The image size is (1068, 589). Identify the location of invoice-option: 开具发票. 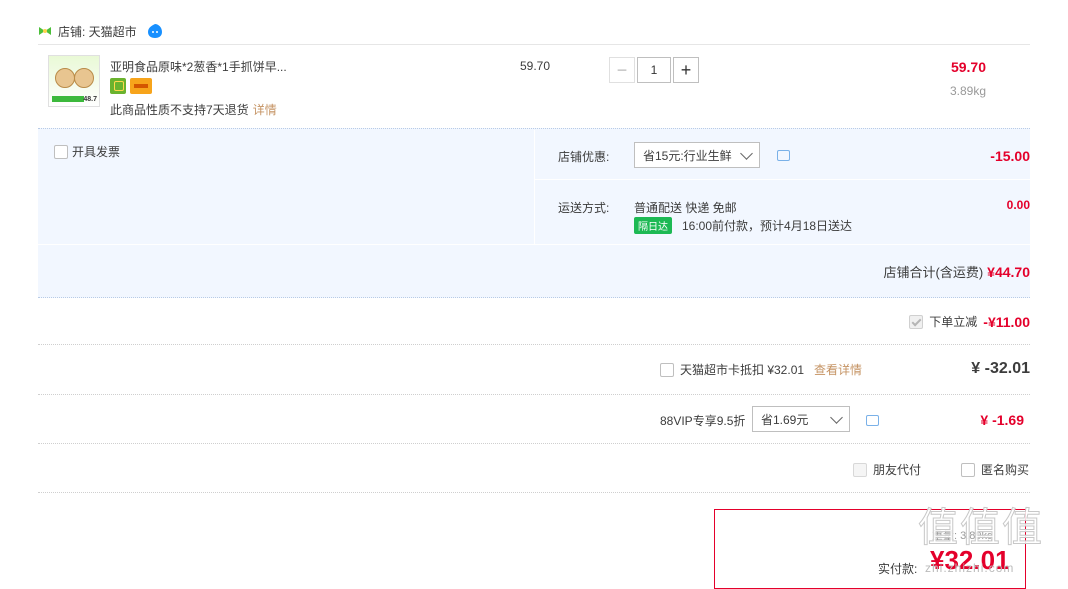
(87, 151).